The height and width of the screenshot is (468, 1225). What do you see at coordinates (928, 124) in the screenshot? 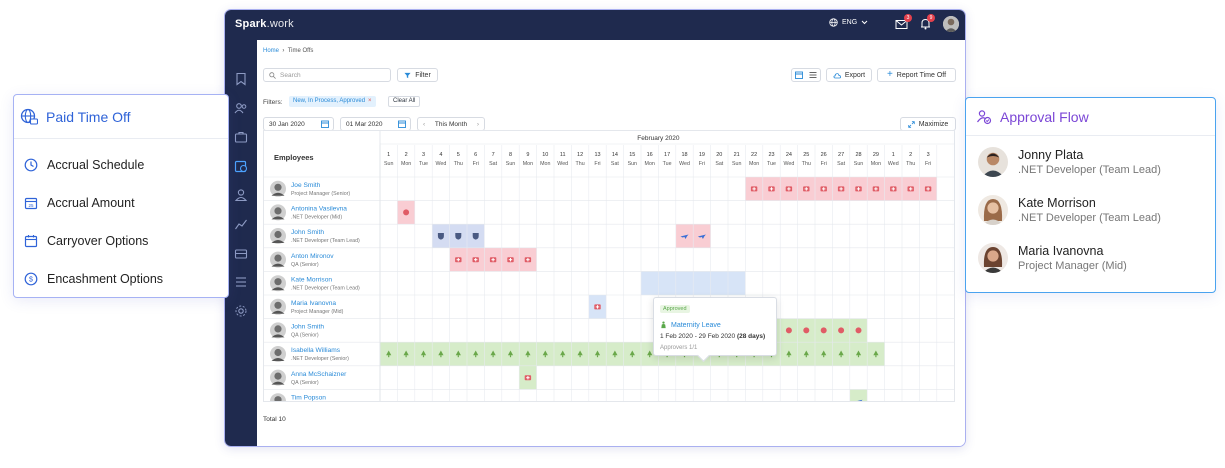
I see `maximize-button: Maximize` at bounding box center [928, 124].